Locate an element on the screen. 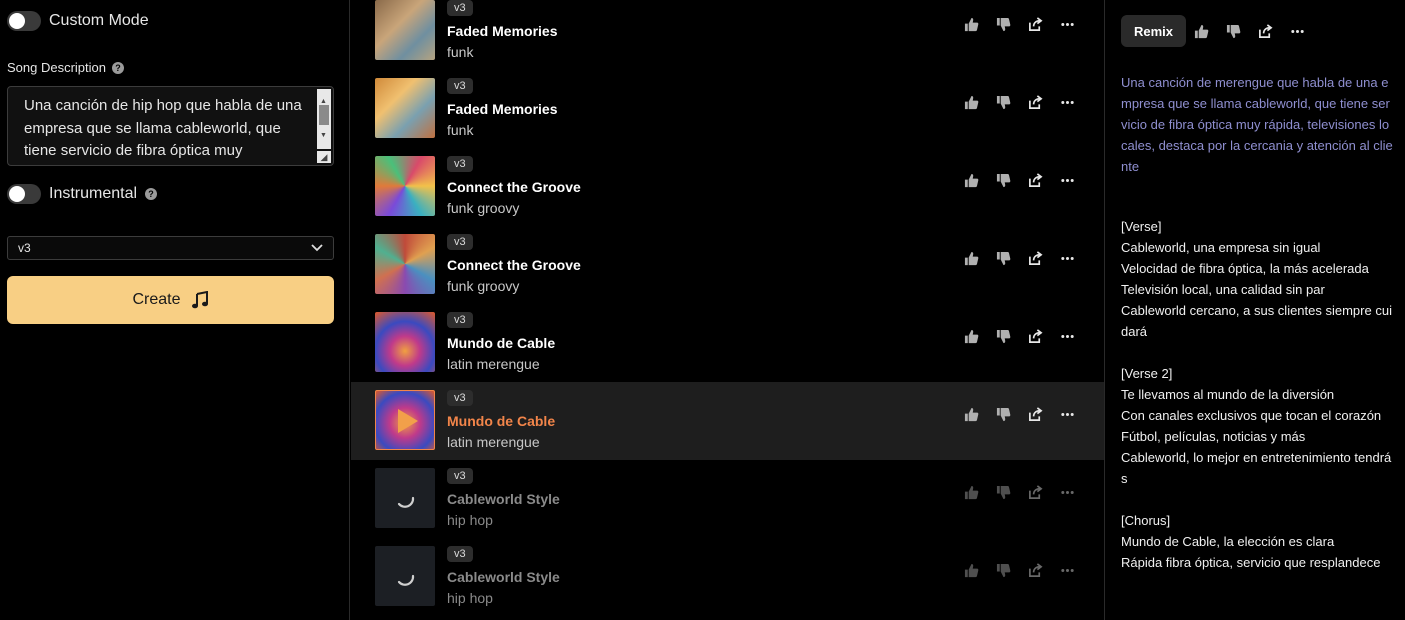 The image size is (1405, 620). song-description-label-row: Song Description ? is located at coordinates (65, 67).